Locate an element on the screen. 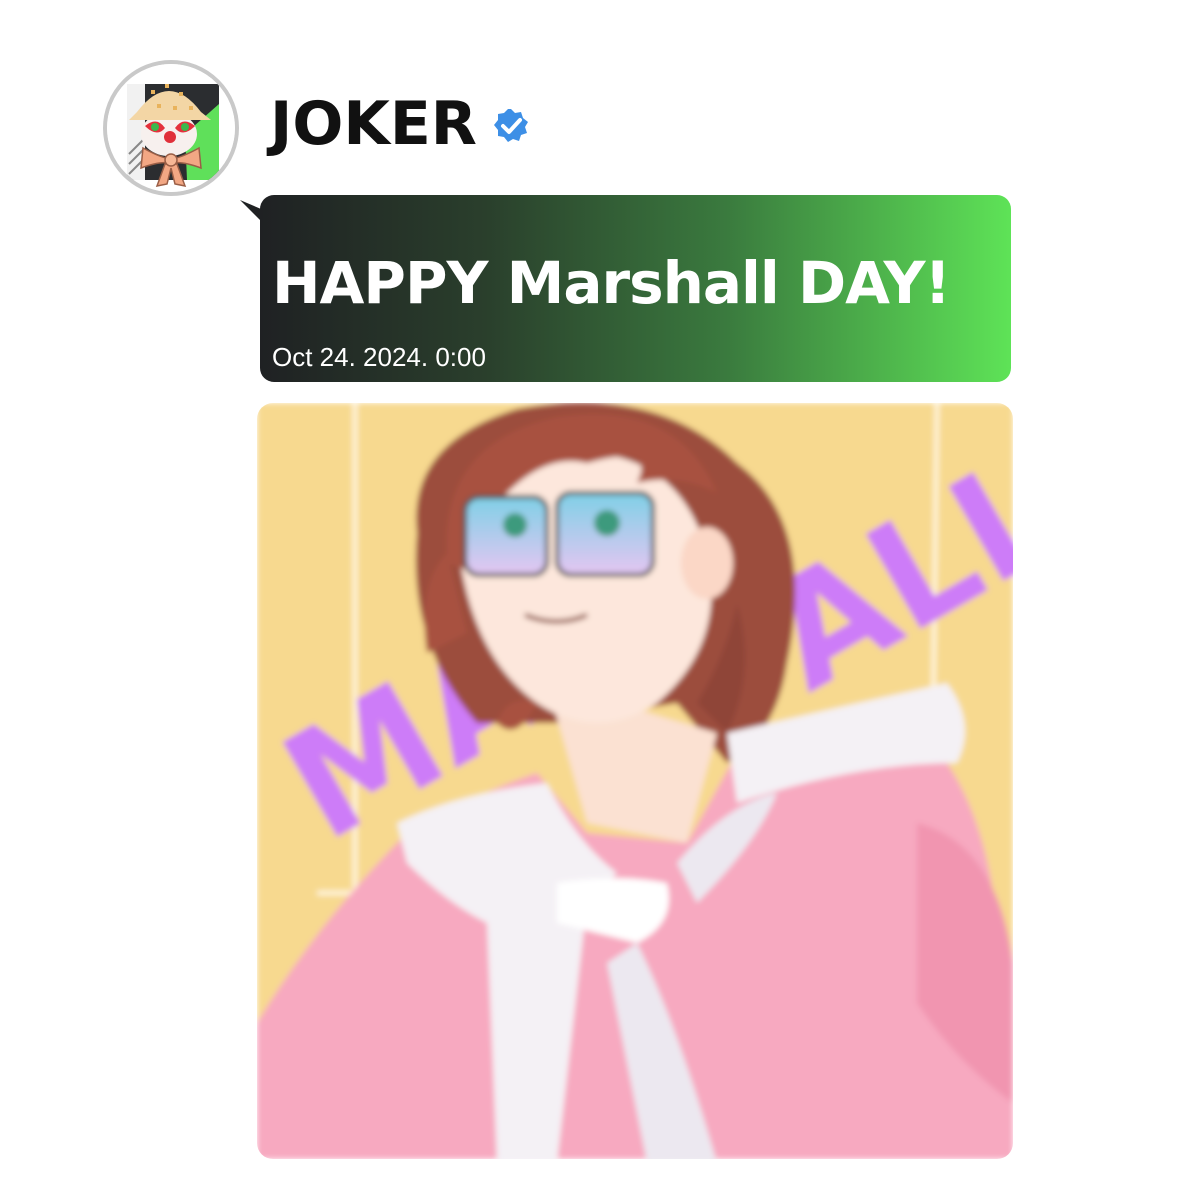 The image size is (1200, 1200). message-text: HAPPY Marshall DAY! is located at coordinates (611, 283).